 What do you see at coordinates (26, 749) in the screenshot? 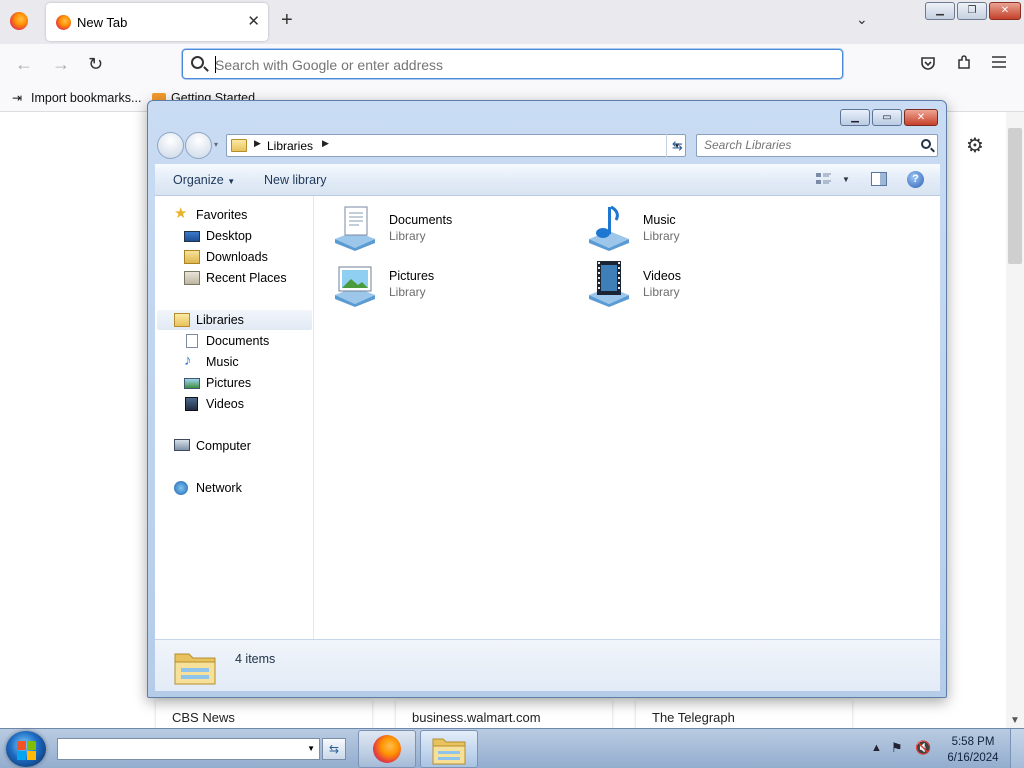
I see `start-button` at bounding box center [26, 749].